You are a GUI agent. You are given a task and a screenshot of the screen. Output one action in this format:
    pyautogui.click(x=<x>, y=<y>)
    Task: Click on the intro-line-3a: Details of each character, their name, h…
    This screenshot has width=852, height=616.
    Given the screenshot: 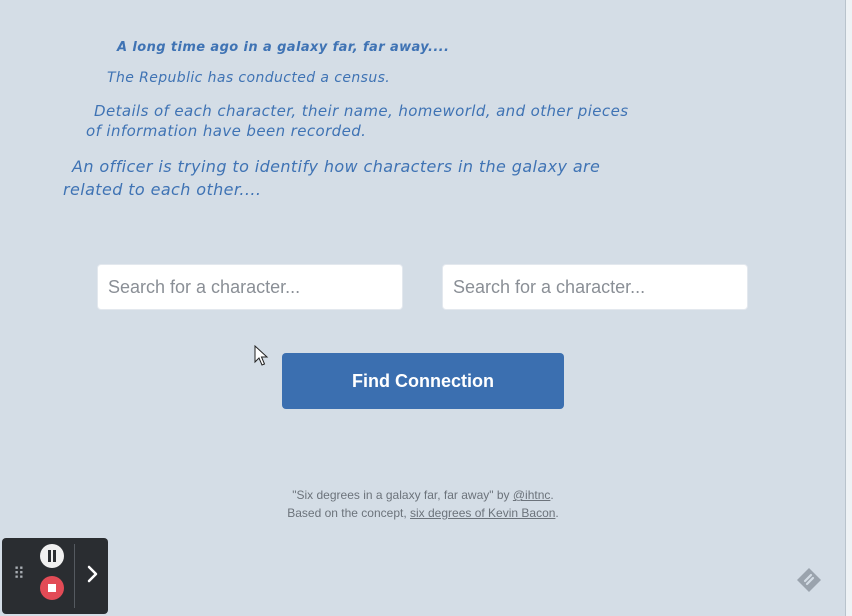 What is the action you would take?
    pyautogui.click(x=361, y=111)
    